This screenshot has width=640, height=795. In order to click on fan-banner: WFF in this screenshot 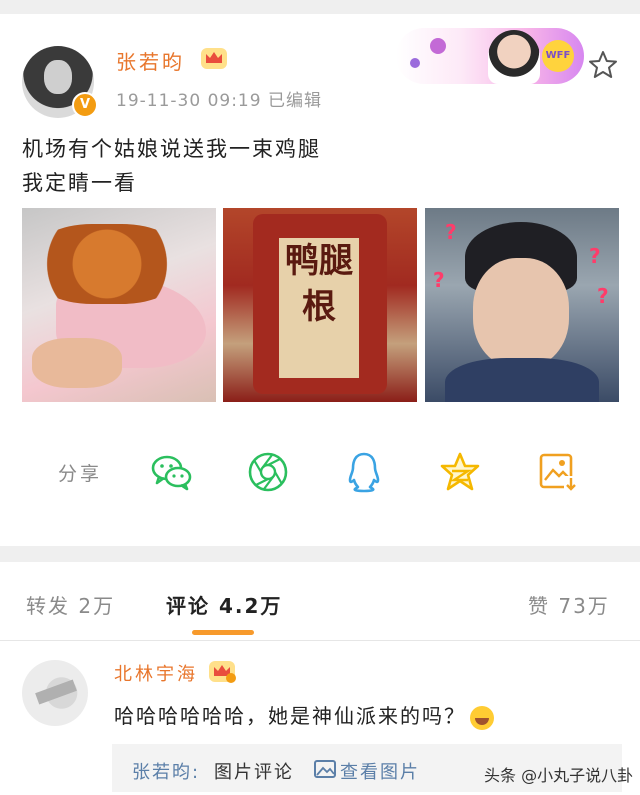, I will do `click(490, 56)`.